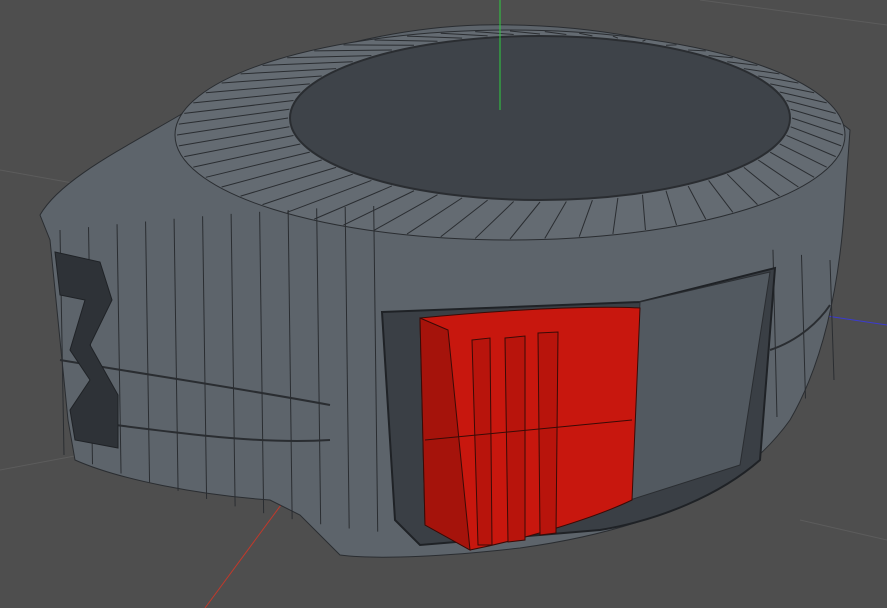  What do you see at coordinates (853, 320) in the screenshot?
I see `z-axis-line` at bounding box center [853, 320].